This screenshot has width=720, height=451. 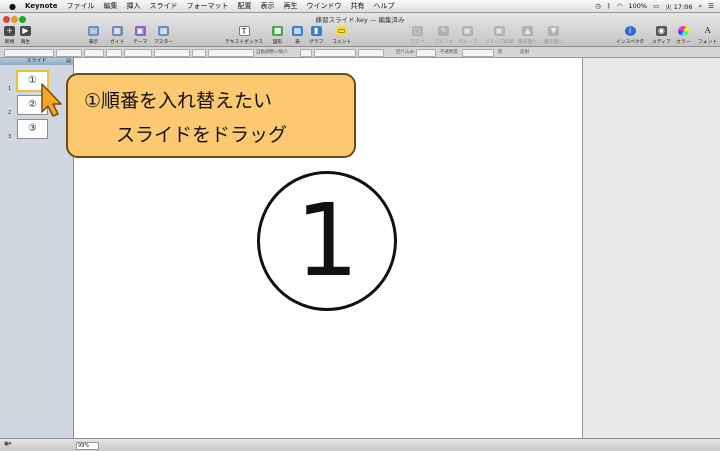 What do you see at coordinates (291, 6) in the screenshot?
I see `menu-play: 再生` at bounding box center [291, 6].